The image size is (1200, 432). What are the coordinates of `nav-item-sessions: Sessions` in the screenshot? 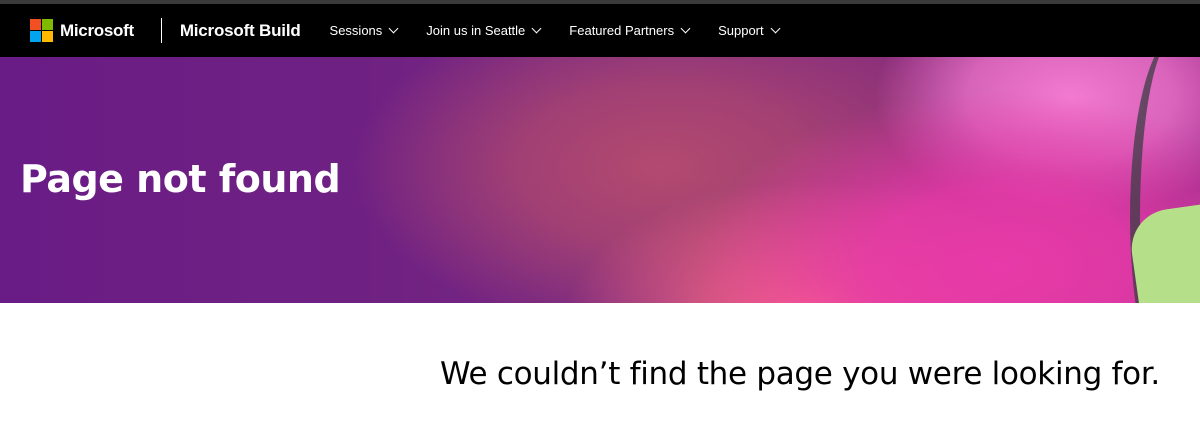 It's located at (364, 30).